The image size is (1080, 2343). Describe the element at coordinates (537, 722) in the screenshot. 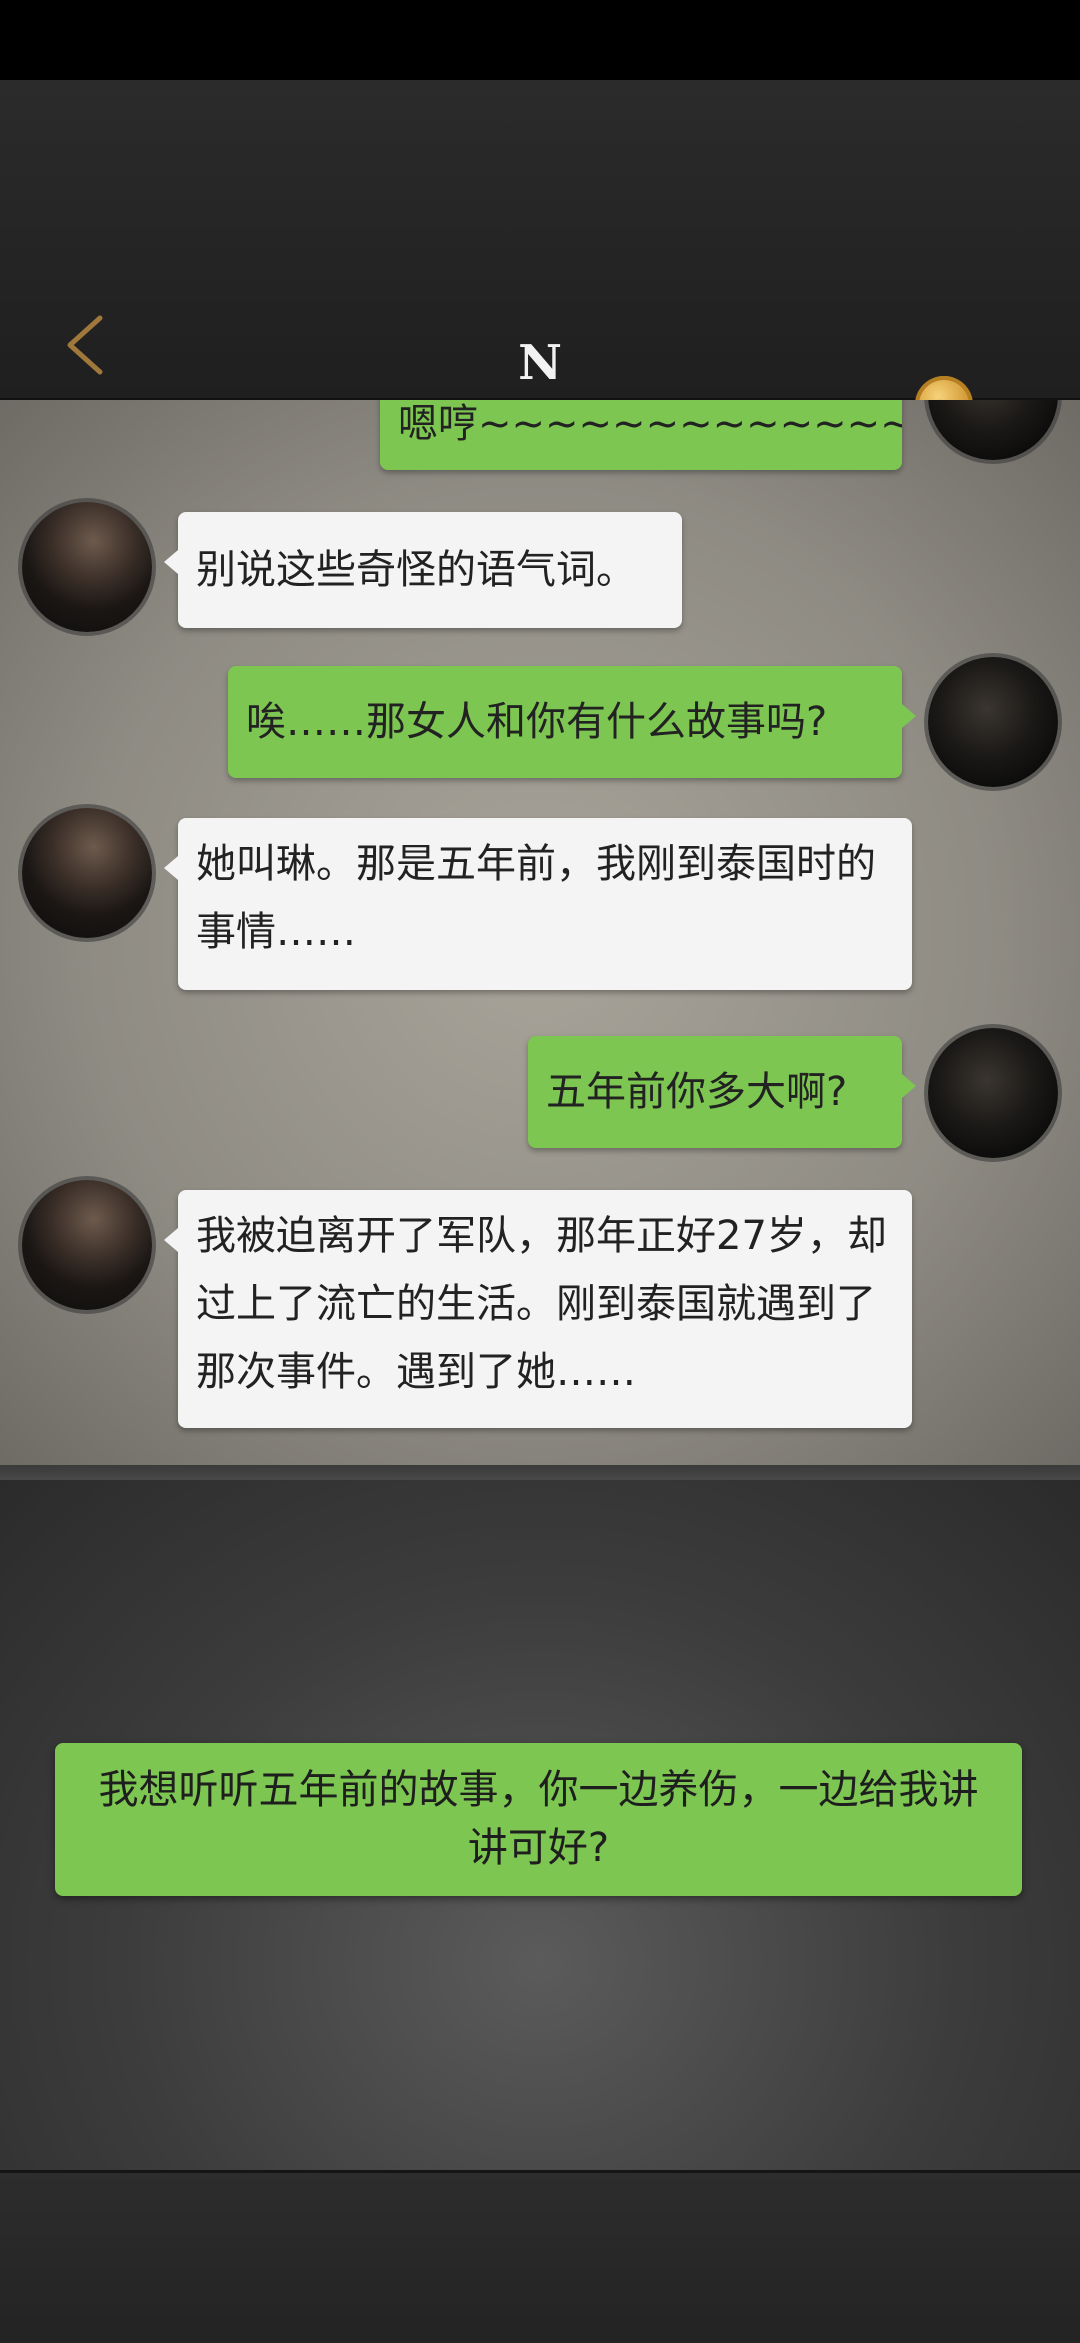

I see `message-text: 唉……那女人和你有什么故事吗?` at that location.